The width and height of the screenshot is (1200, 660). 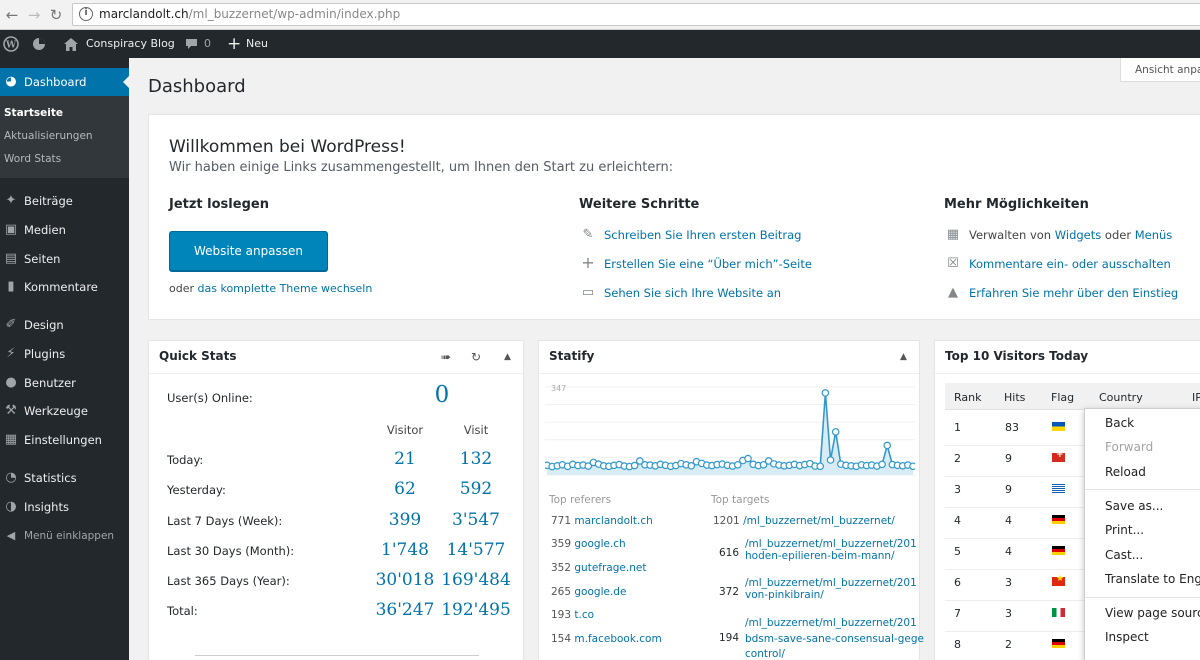 I want to click on menu-dashboard: ◕ Dashboard, so click(x=64, y=82).